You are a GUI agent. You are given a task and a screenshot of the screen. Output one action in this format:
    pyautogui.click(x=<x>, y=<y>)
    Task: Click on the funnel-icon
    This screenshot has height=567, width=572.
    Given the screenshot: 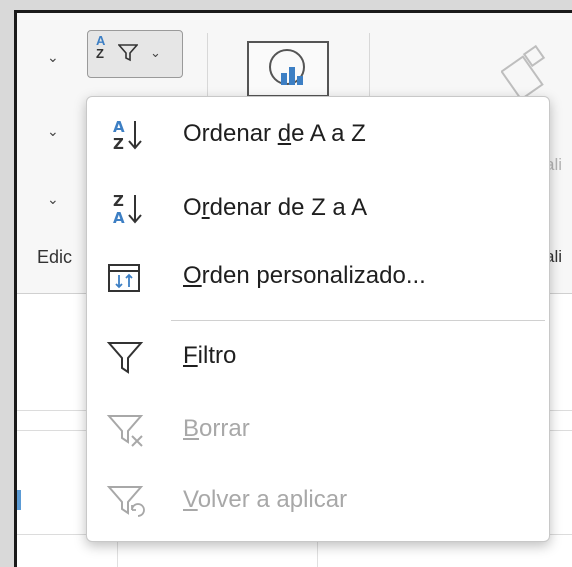 What is the action you would take?
    pyautogui.click(x=128, y=53)
    